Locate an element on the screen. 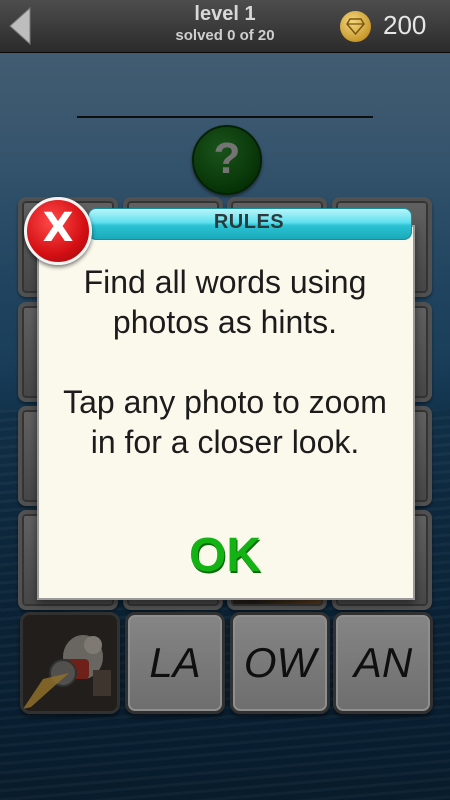 Image resolution: width=450 pixels, height=800 pixels. back-button is located at coordinates (18, 26).